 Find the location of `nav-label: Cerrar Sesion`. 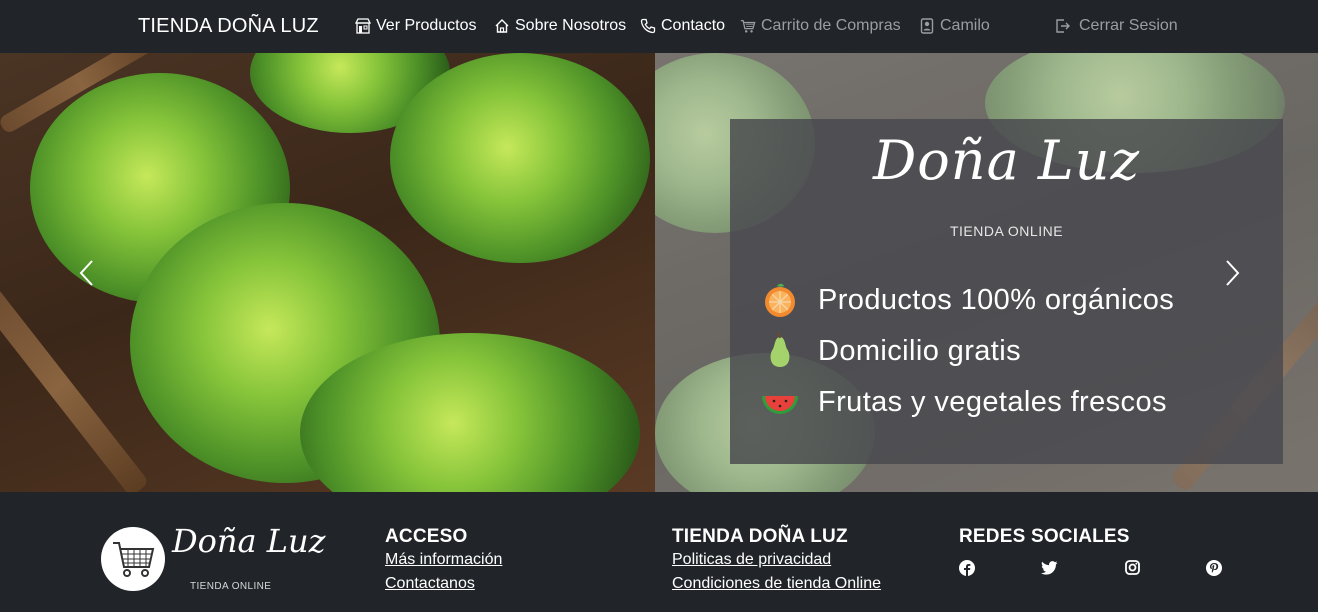

nav-label: Cerrar Sesion is located at coordinates (1128, 25).